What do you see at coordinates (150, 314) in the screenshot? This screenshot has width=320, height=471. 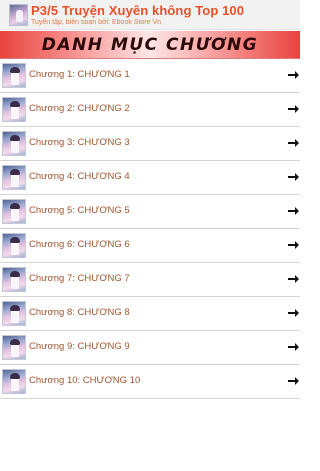 I see `chapter-item-8: Chương 8: CHƯƠNG 8` at bounding box center [150, 314].